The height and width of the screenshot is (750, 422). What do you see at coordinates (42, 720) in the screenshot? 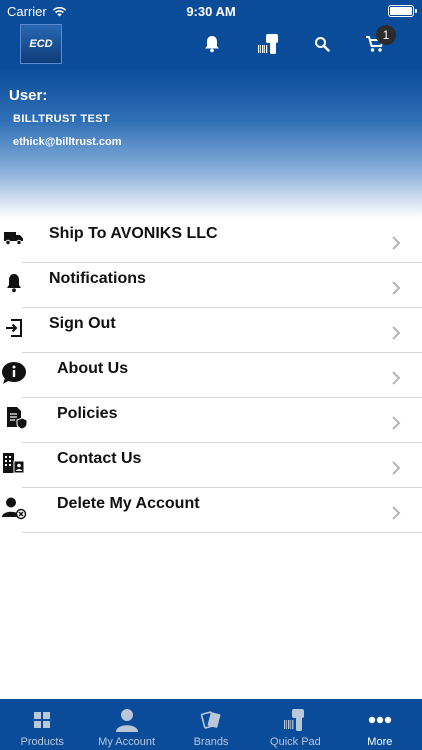
I see `grid-icon` at bounding box center [42, 720].